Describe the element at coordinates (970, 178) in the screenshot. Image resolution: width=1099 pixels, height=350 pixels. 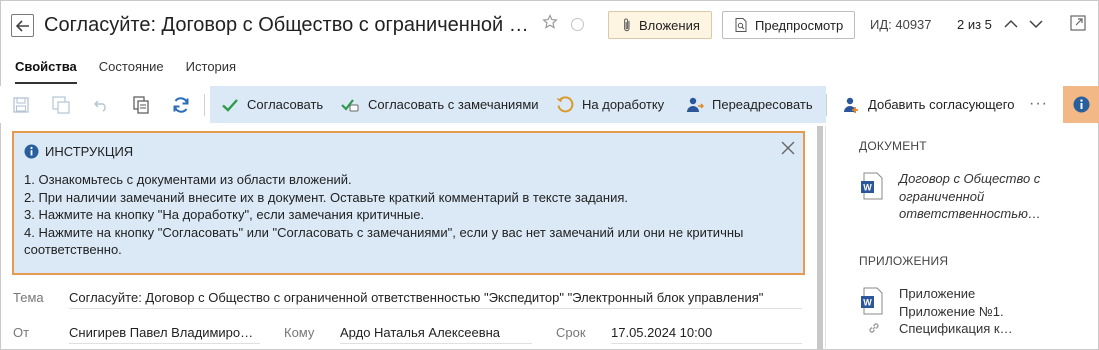
I see `document-link-line: Договор с Общество с` at that location.